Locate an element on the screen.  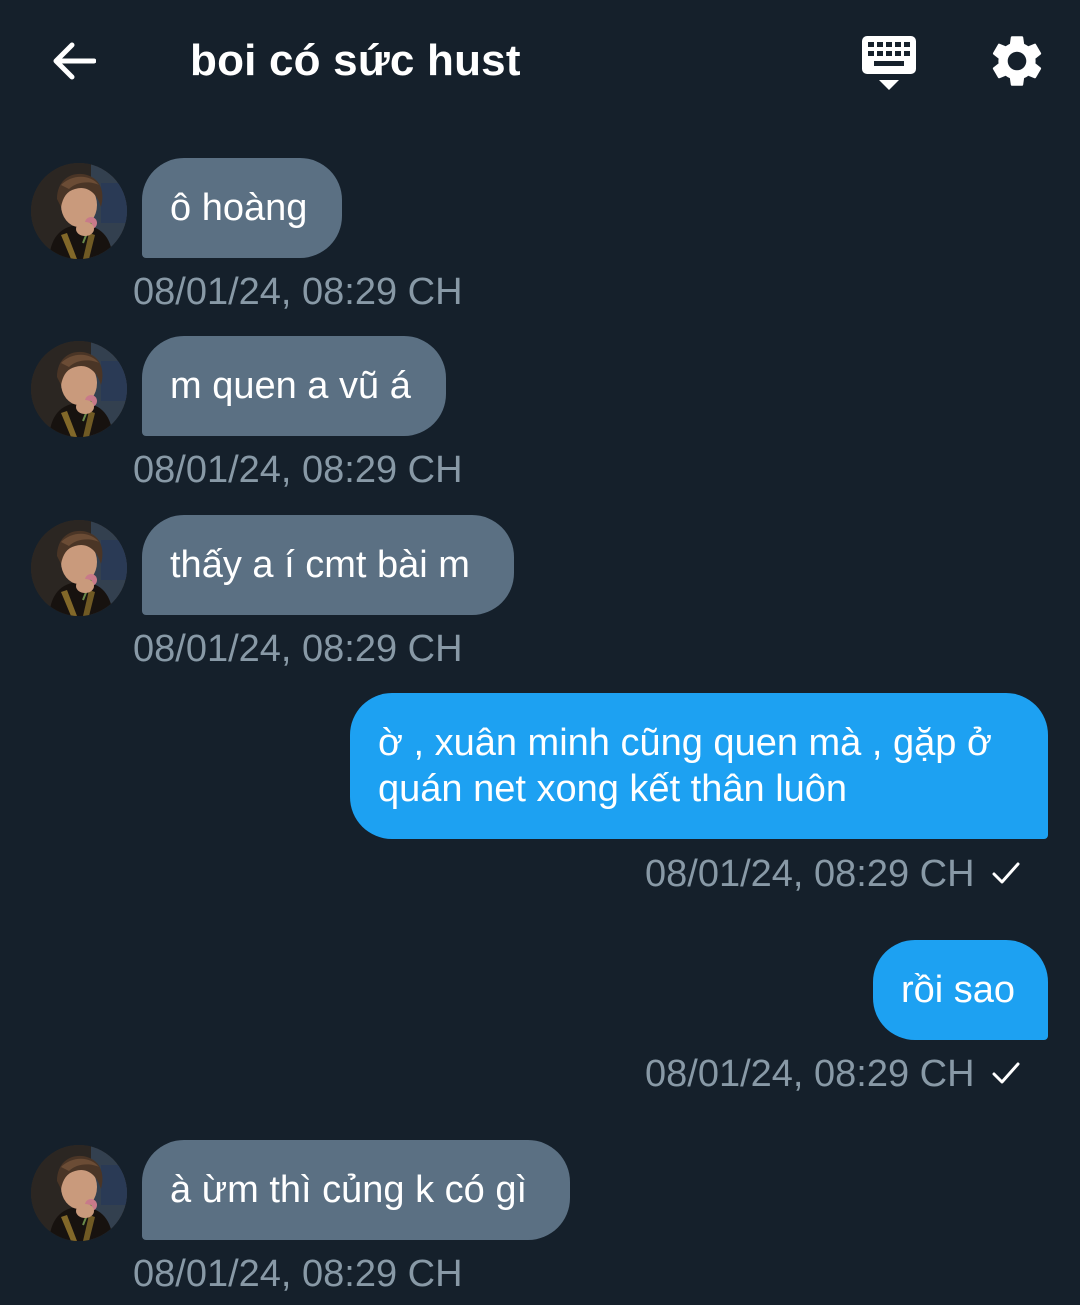
keyboard-toggle-button is located at coordinates (891, 63).